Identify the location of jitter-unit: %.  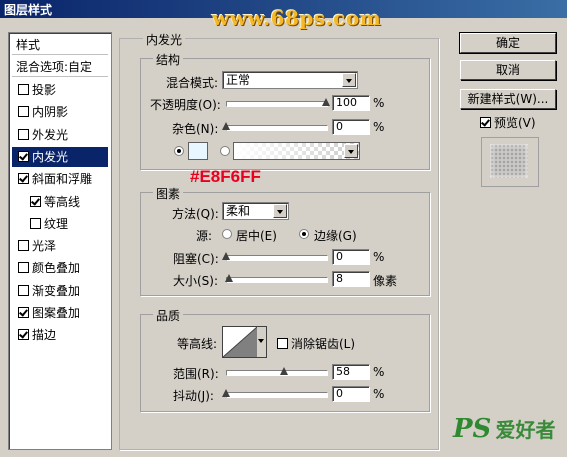
(379, 394).